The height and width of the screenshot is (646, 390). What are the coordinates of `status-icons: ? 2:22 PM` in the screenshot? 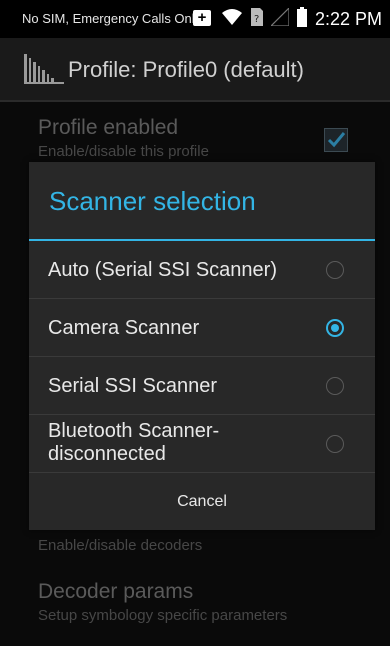 It's located at (301, 19).